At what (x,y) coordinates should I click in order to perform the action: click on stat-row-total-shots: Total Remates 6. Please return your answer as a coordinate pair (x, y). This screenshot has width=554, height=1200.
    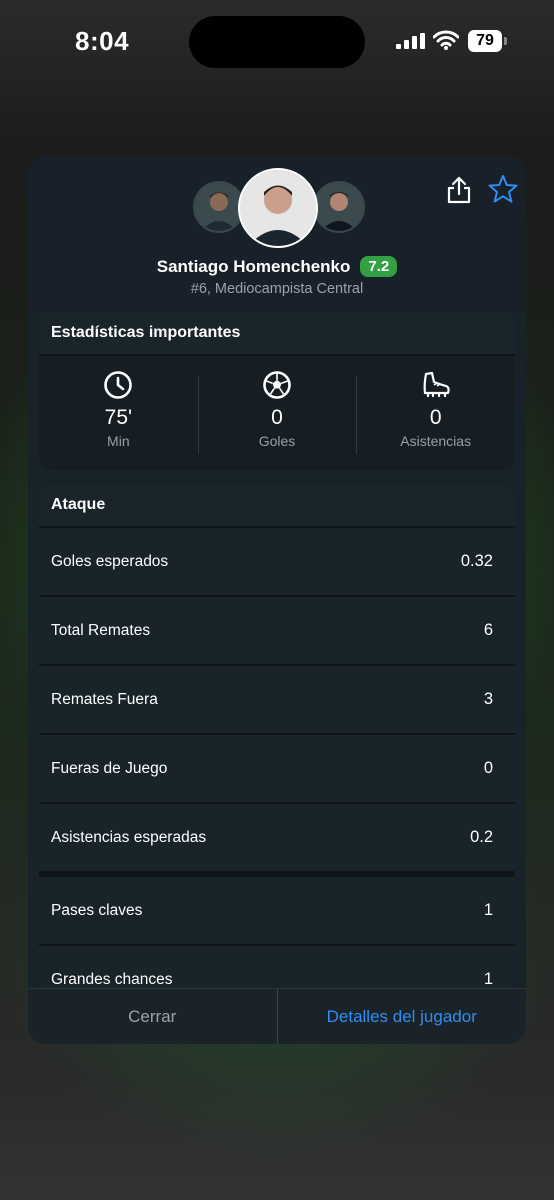
    Looking at the image, I should click on (277, 631).